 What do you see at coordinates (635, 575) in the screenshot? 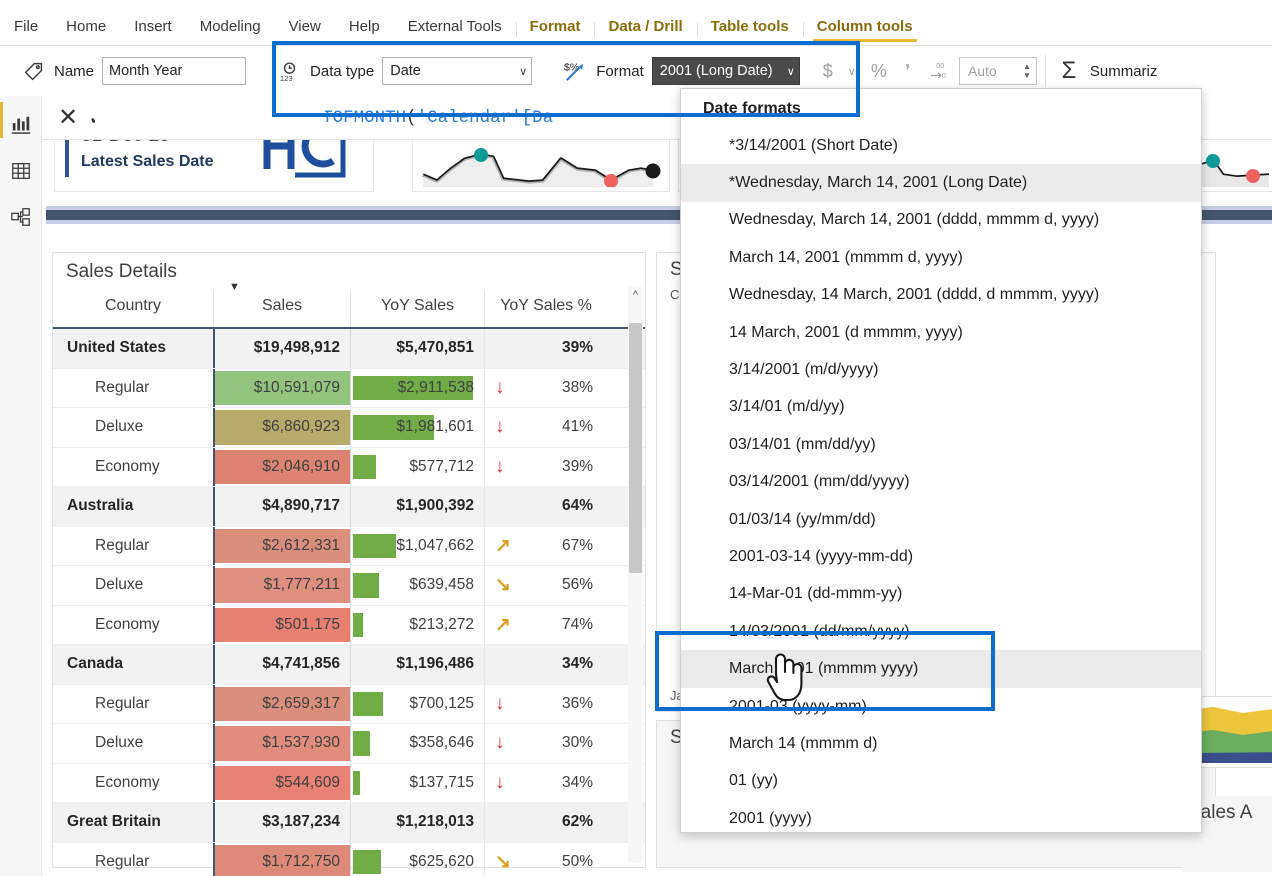
I see `table-scrollbar: ^` at bounding box center [635, 575].